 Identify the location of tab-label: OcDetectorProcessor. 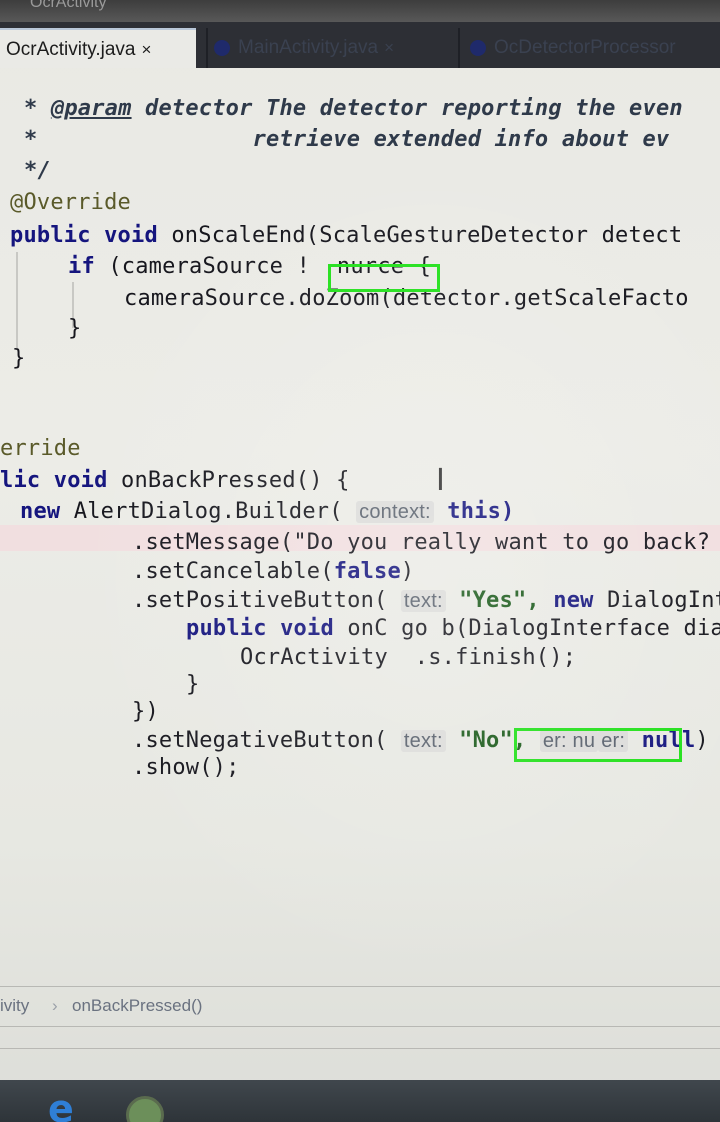
(585, 47).